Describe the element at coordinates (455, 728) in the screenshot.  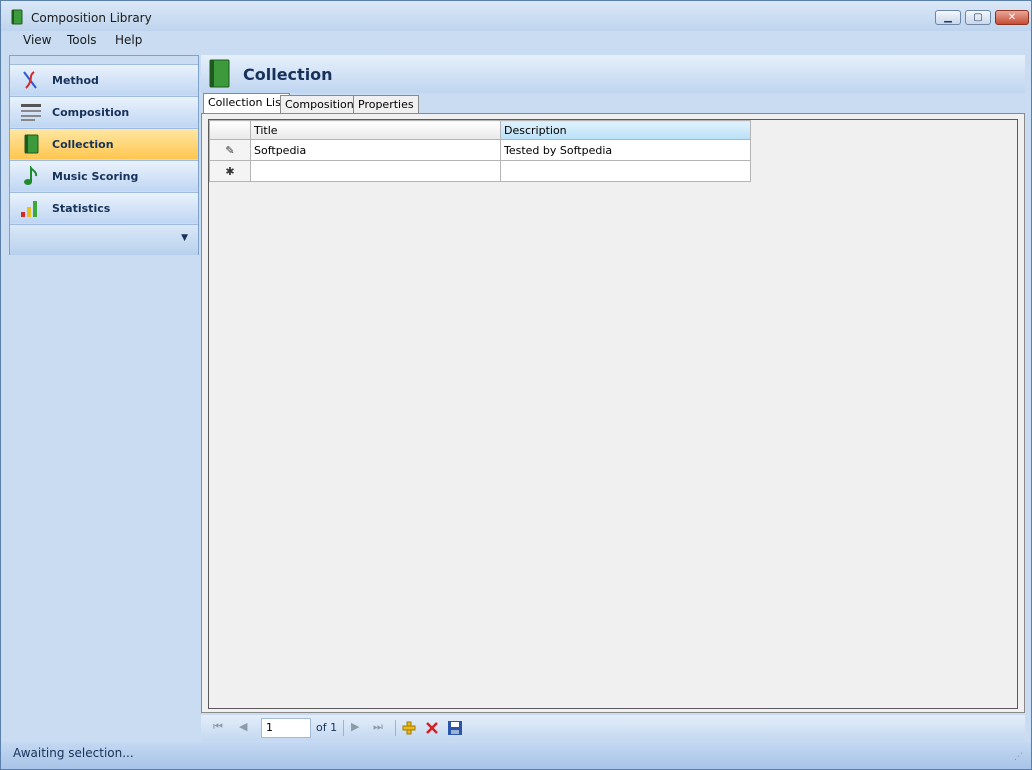
I see `save-icon` at that location.